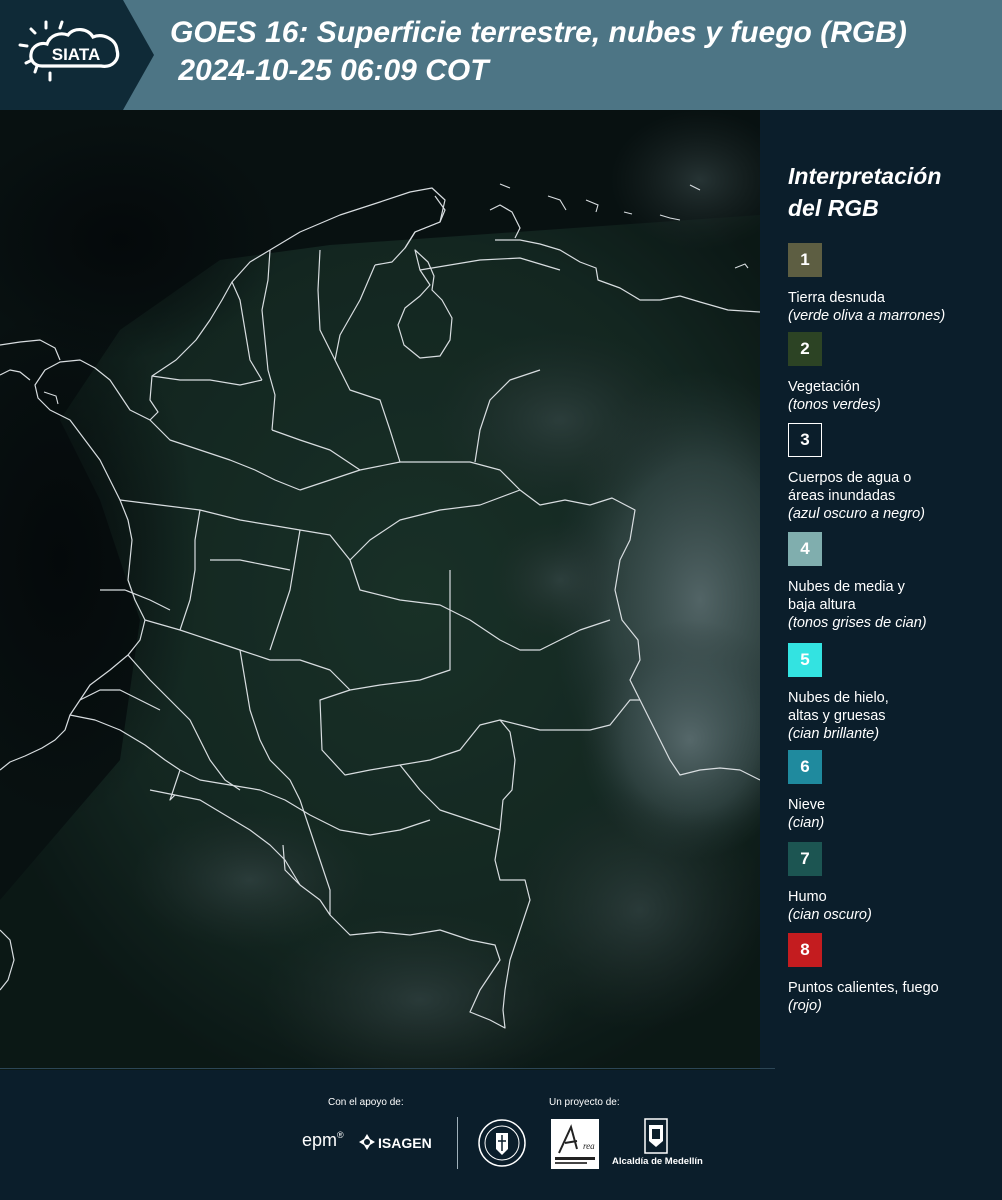 This screenshot has height=1200, width=1002. What do you see at coordinates (833, 208) in the screenshot?
I see `legend-title-line-2: del RGB` at bounding box center [833, 208].